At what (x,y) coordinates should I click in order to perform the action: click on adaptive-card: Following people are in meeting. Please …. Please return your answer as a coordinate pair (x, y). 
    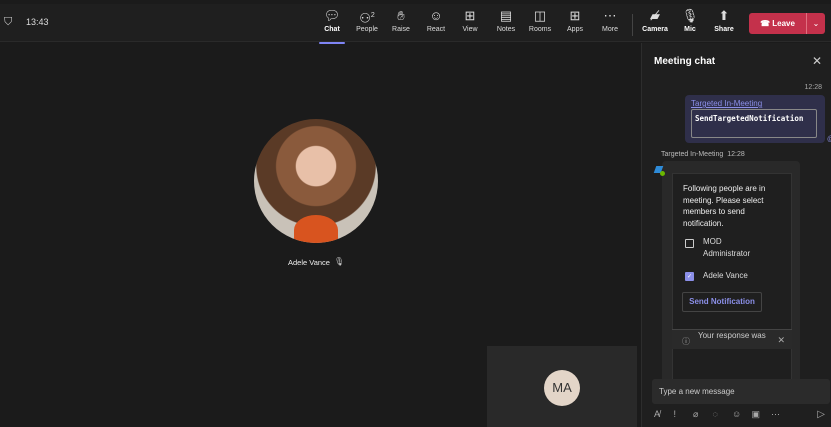
    Looking at the image, I should click on (731, 277).